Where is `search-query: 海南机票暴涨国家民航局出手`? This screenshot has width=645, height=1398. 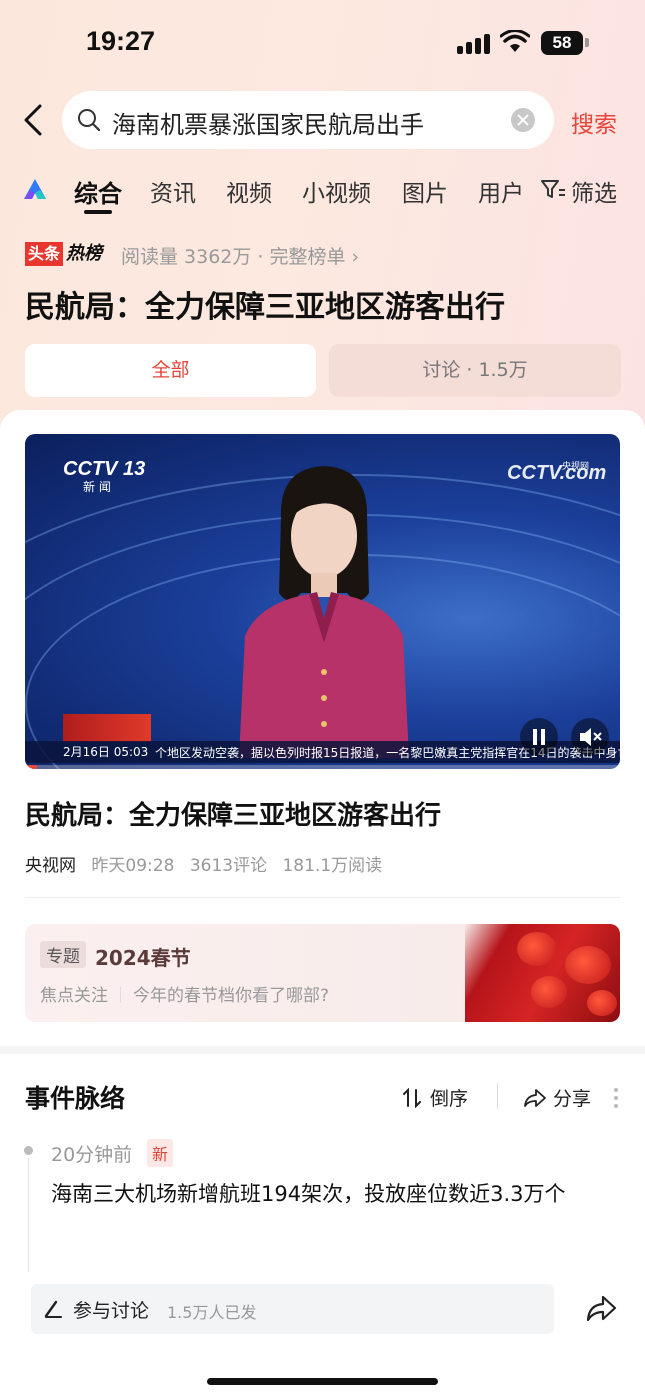 search-query: 海南机票暴涨国家民航局出手 is located at coordinates (268, 125).